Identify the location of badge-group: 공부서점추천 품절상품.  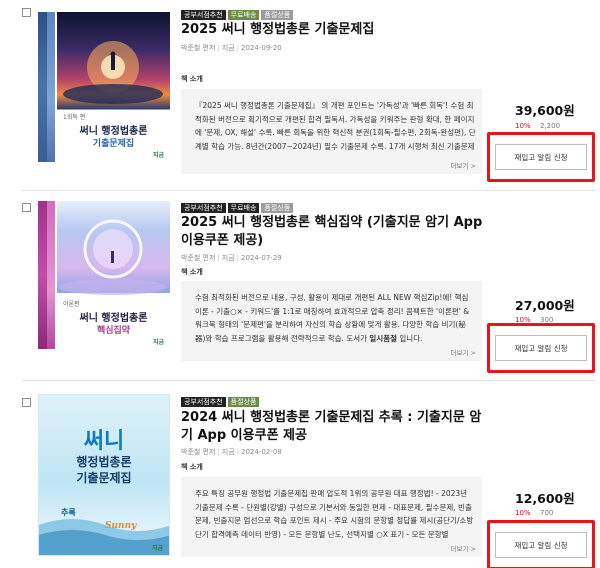
(220, 402).